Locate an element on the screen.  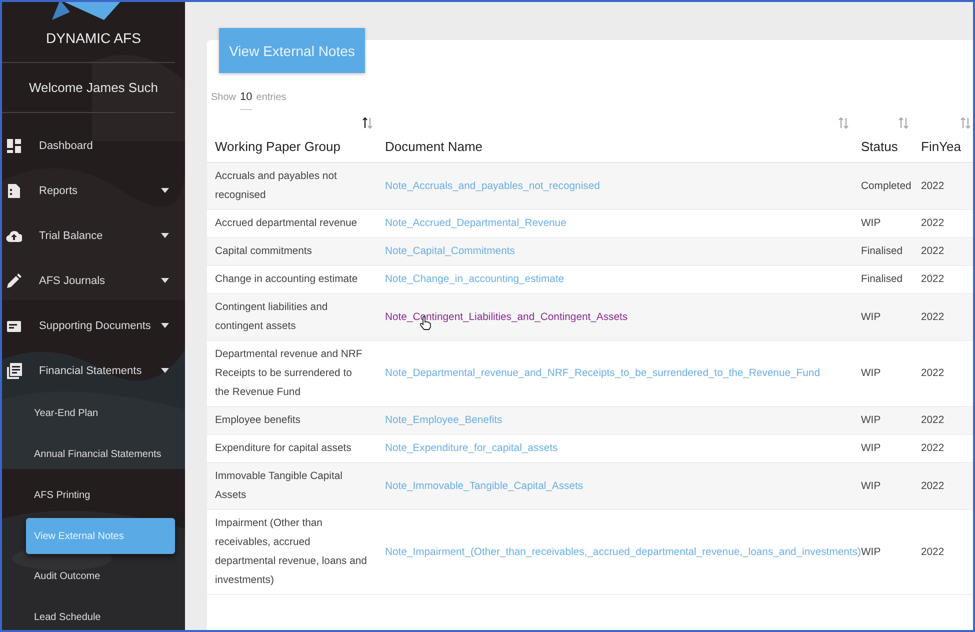
sort-icon is located at coordinates (367, 123).